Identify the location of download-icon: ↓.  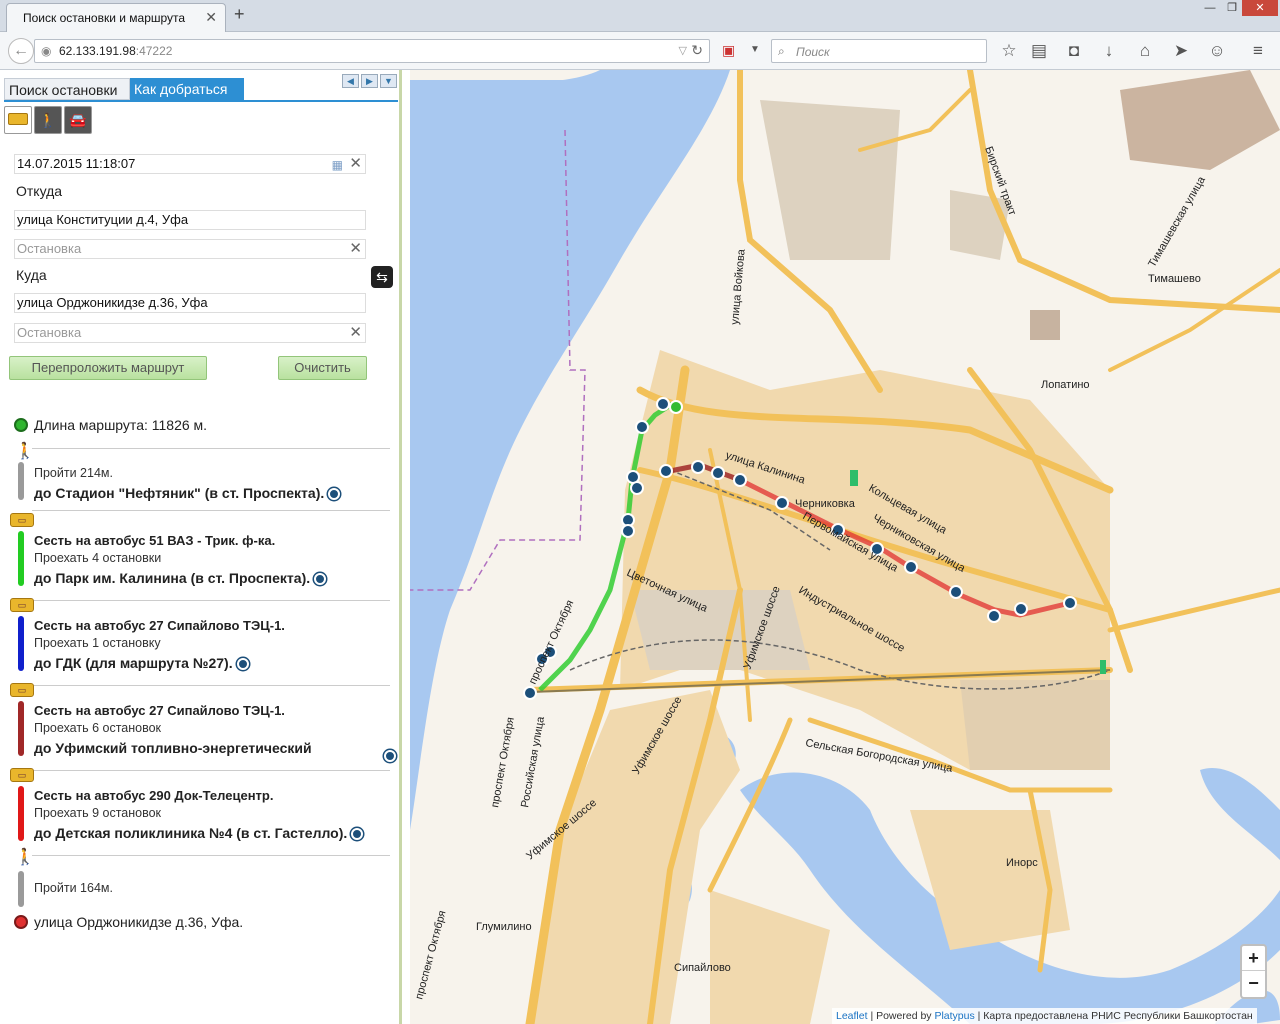
(1109, 51).